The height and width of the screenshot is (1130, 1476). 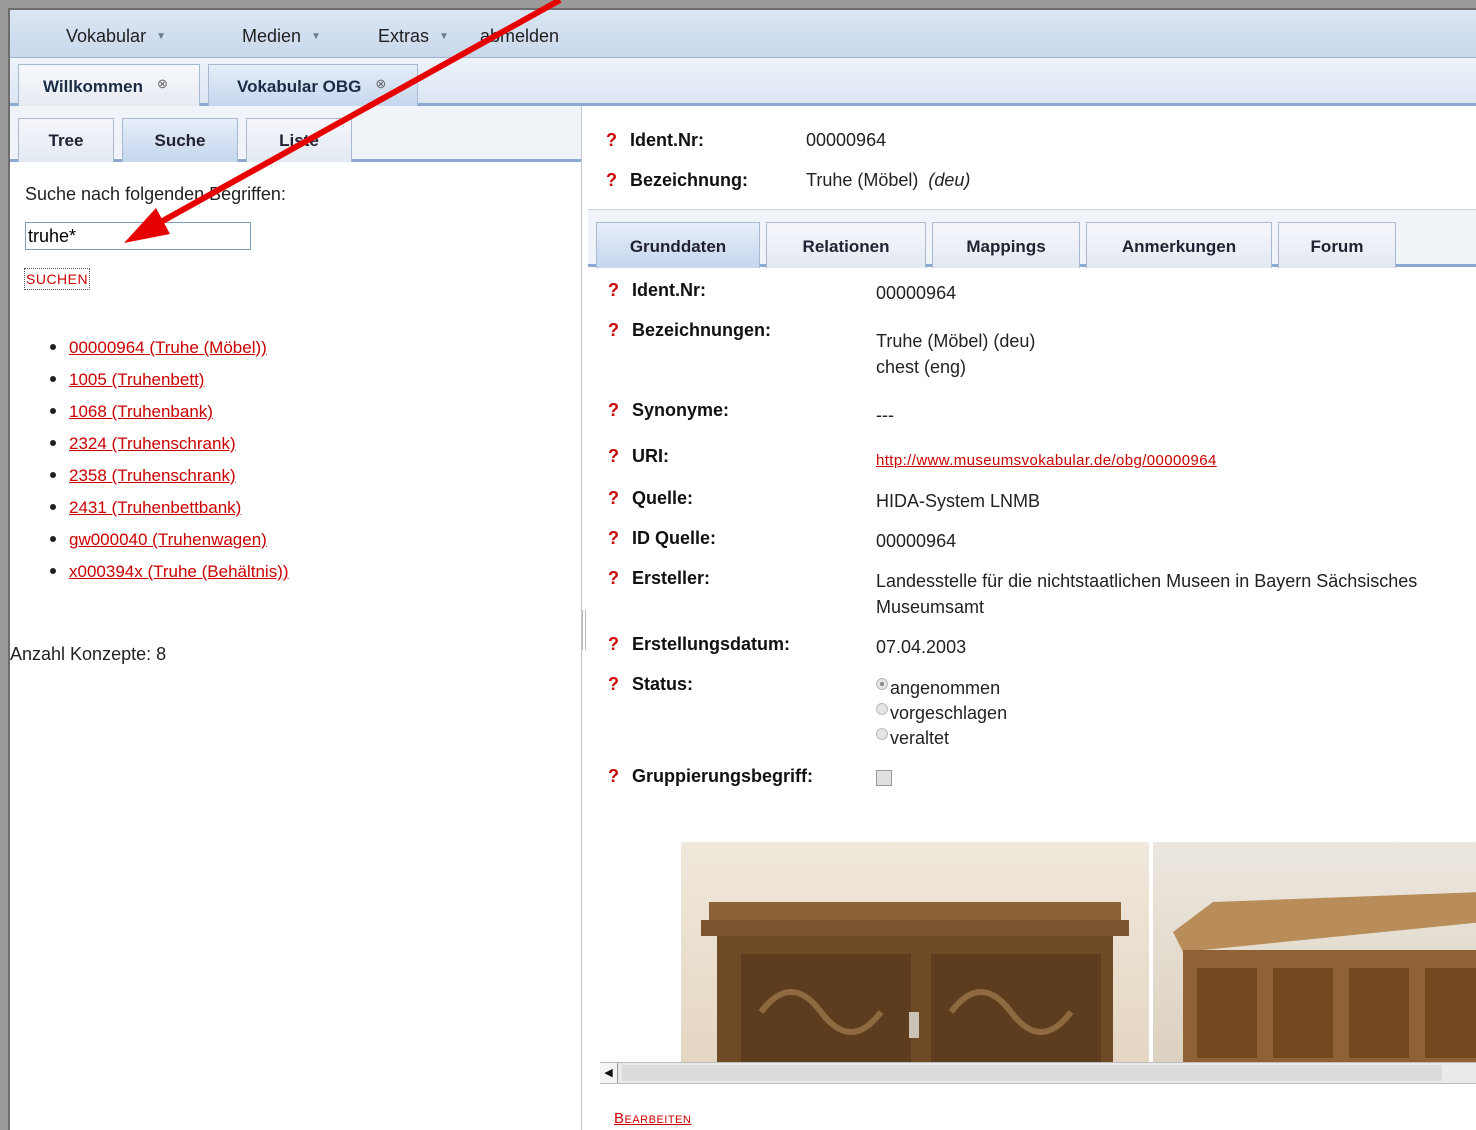 I want to click on panel-splitter, so click(x=584, y=630).